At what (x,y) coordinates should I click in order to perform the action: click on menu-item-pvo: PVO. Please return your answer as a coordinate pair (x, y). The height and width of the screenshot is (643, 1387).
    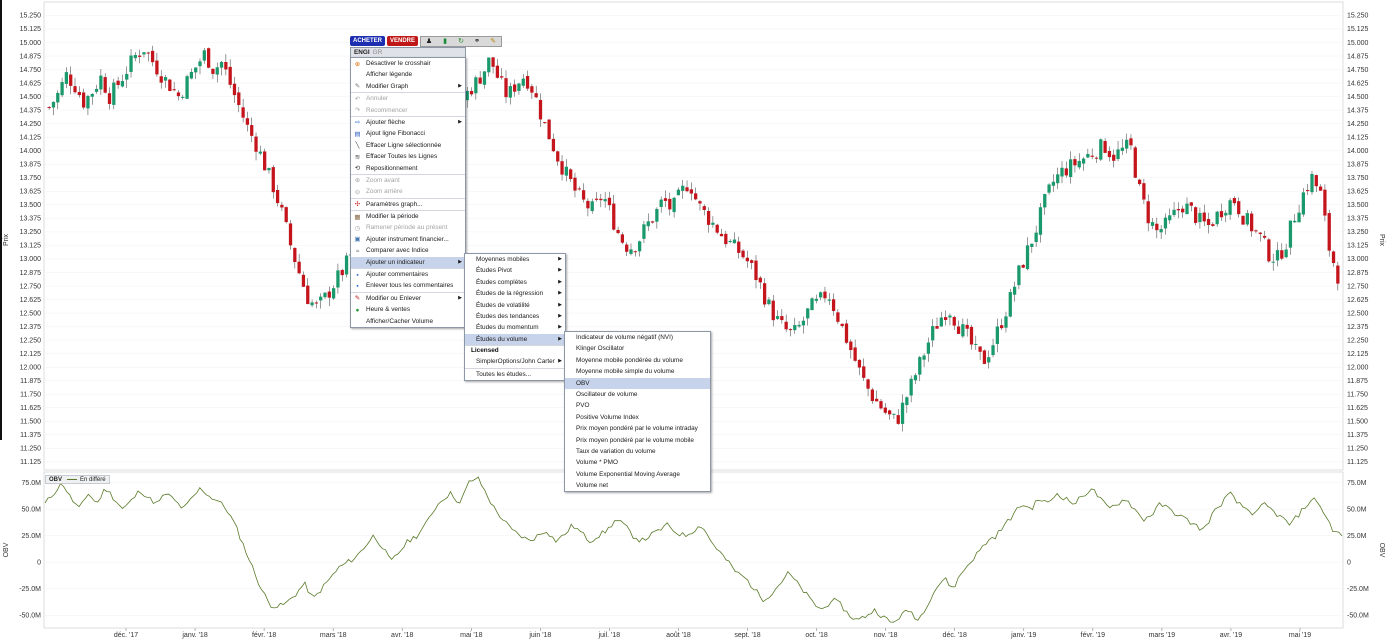
    Looking at the image, I should click on (637, 405).